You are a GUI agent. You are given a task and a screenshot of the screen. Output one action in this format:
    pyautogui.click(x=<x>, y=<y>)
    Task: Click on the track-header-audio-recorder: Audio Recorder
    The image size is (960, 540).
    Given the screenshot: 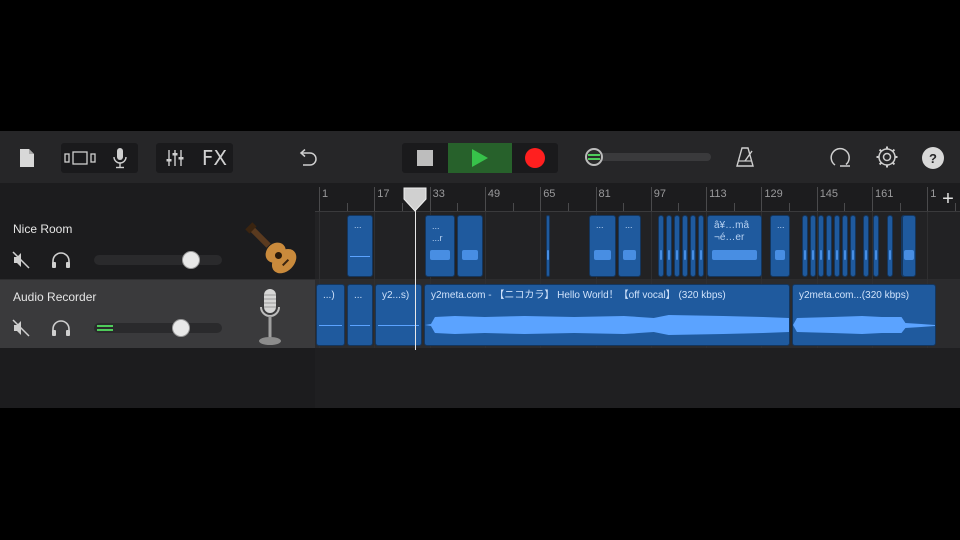 What is the action you would take?
    pyautogui.click(x=157, y=314)
    